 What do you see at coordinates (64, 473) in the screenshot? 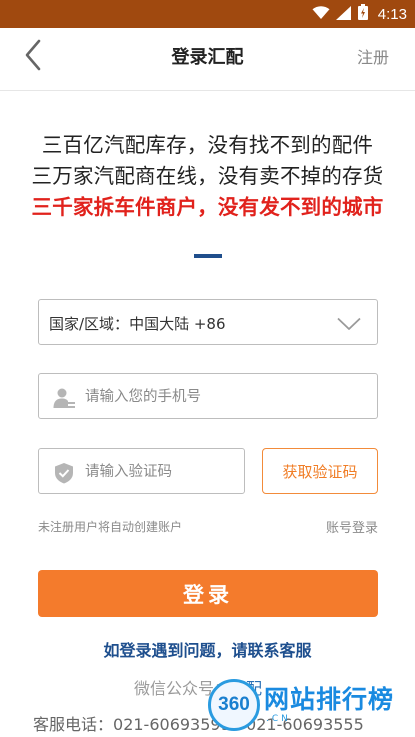
I see `shield-check-icon` at bounding box center [64, 473].